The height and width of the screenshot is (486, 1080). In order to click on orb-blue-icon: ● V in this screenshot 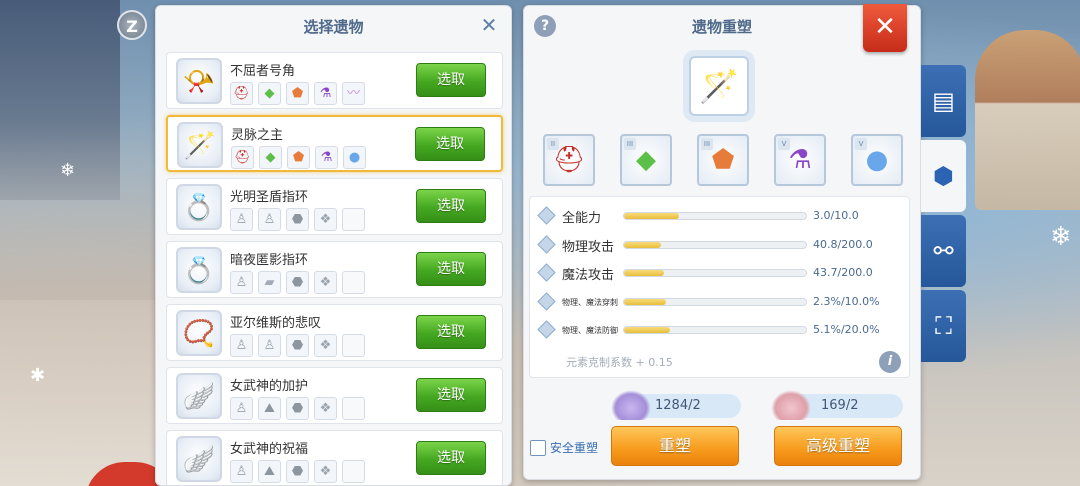, I will do `click(877, 160)`.